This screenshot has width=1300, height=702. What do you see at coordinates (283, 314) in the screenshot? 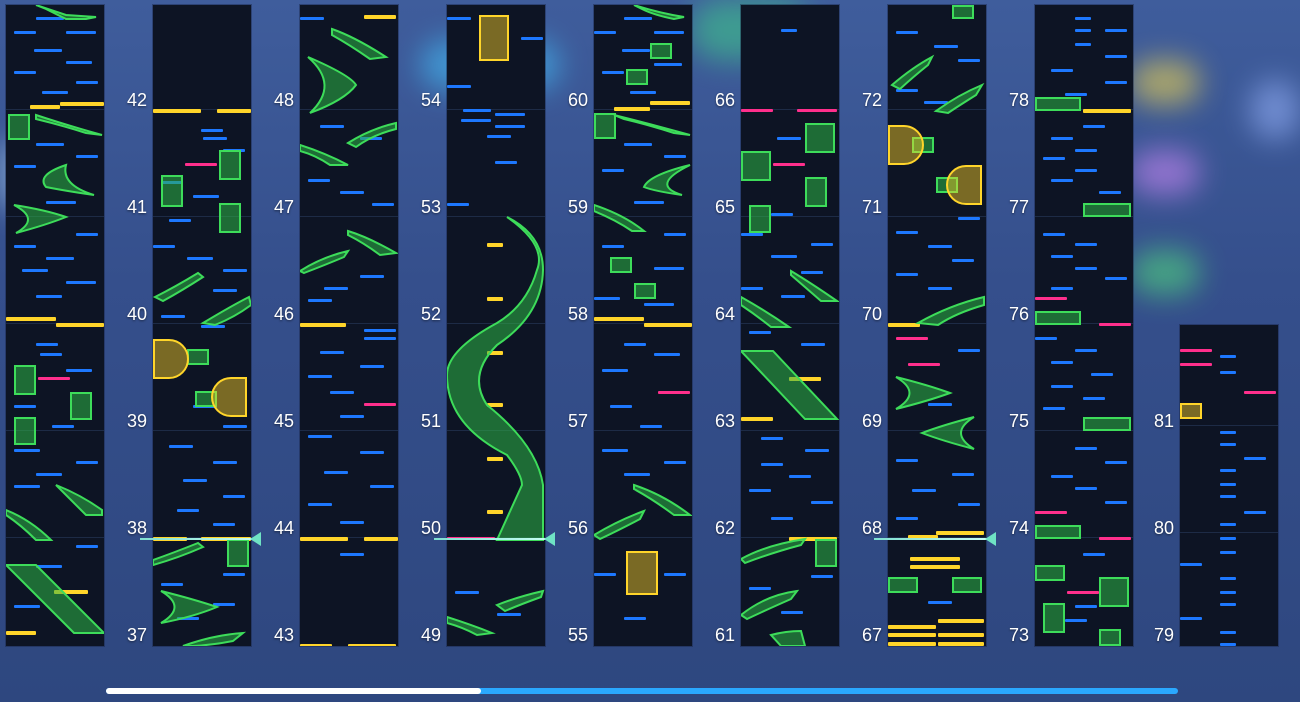
I see `measure-number: 46` at bounding box center [283, 314].